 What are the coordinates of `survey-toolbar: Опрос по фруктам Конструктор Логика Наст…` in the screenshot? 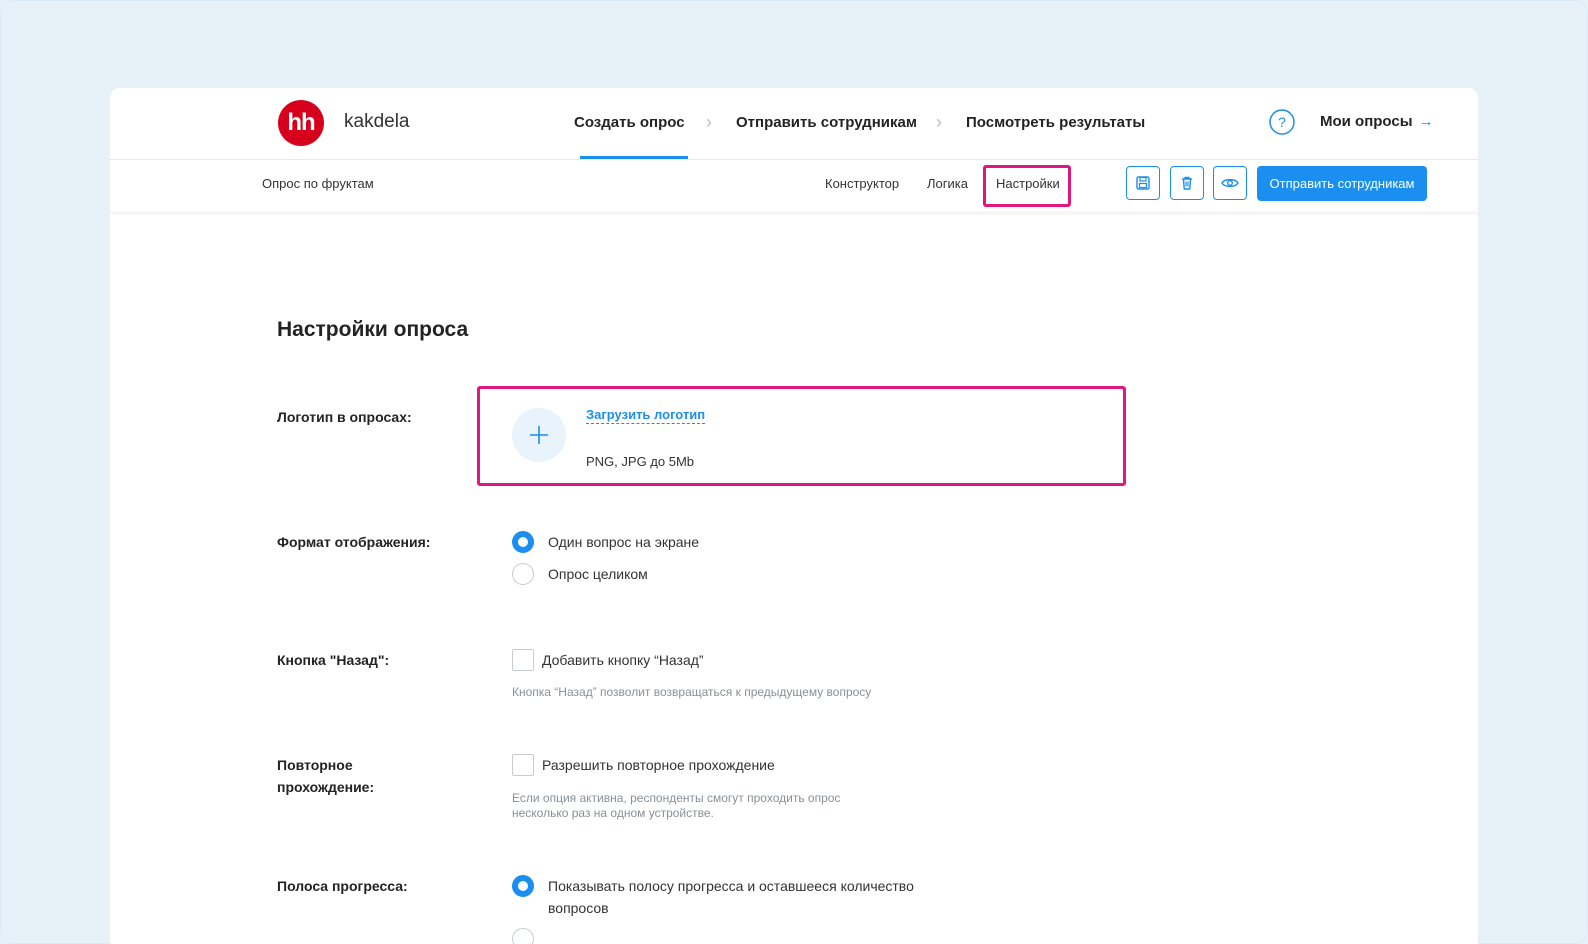 It's located at (794, 187).